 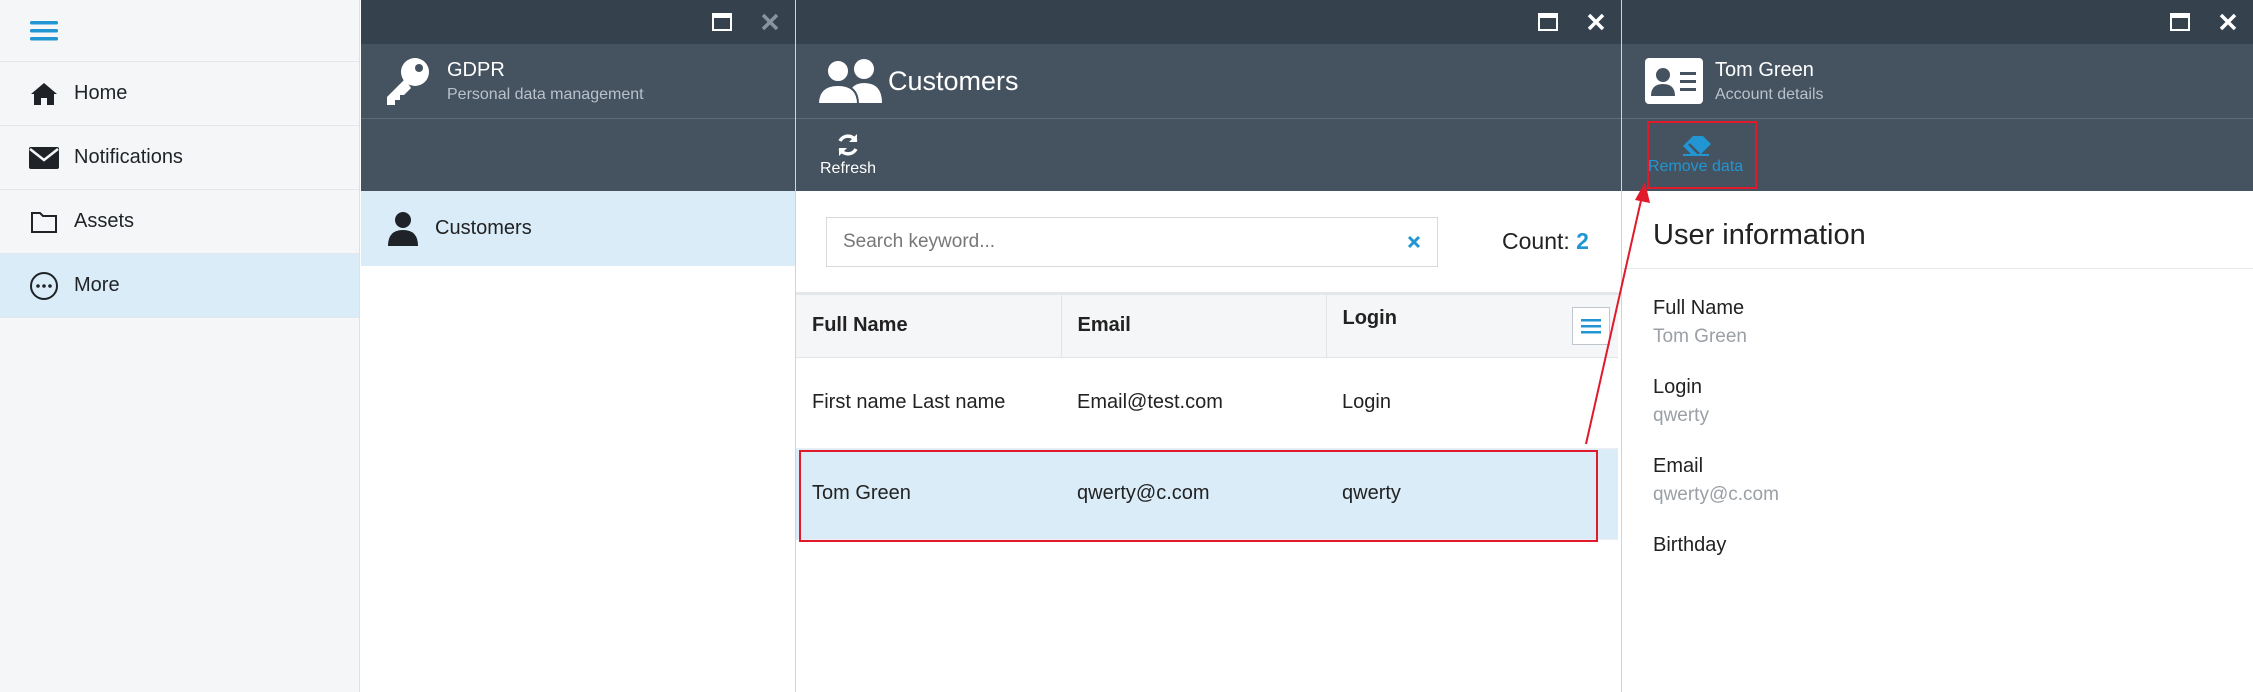 I want to click on gdpr-item-label: Customers, so click(x=483, y=228).